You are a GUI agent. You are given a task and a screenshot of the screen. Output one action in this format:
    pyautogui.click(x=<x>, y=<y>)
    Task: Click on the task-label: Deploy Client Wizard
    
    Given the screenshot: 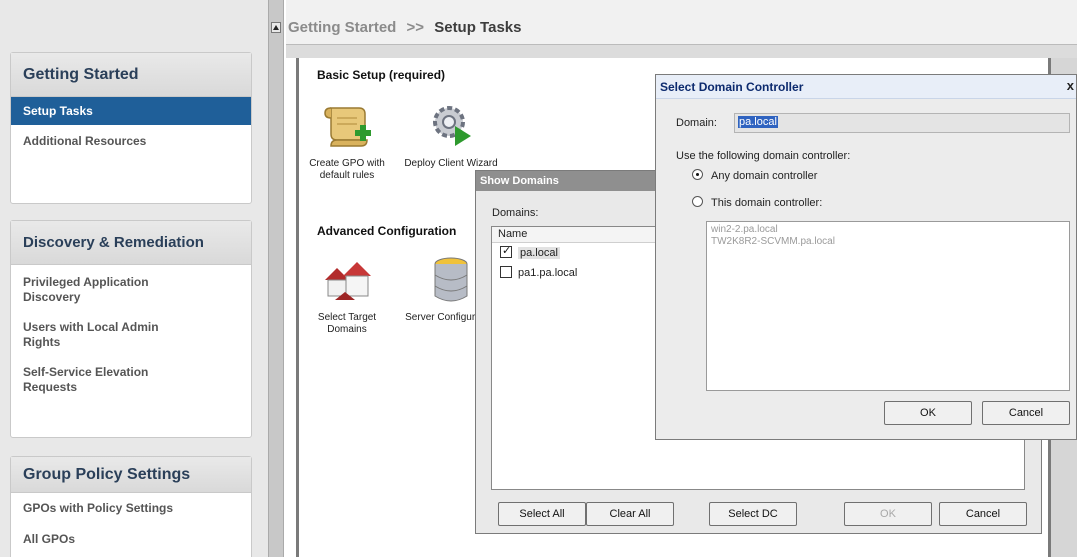 What is the action you would take?
    pyautogui.click(x=451, y=163)
    